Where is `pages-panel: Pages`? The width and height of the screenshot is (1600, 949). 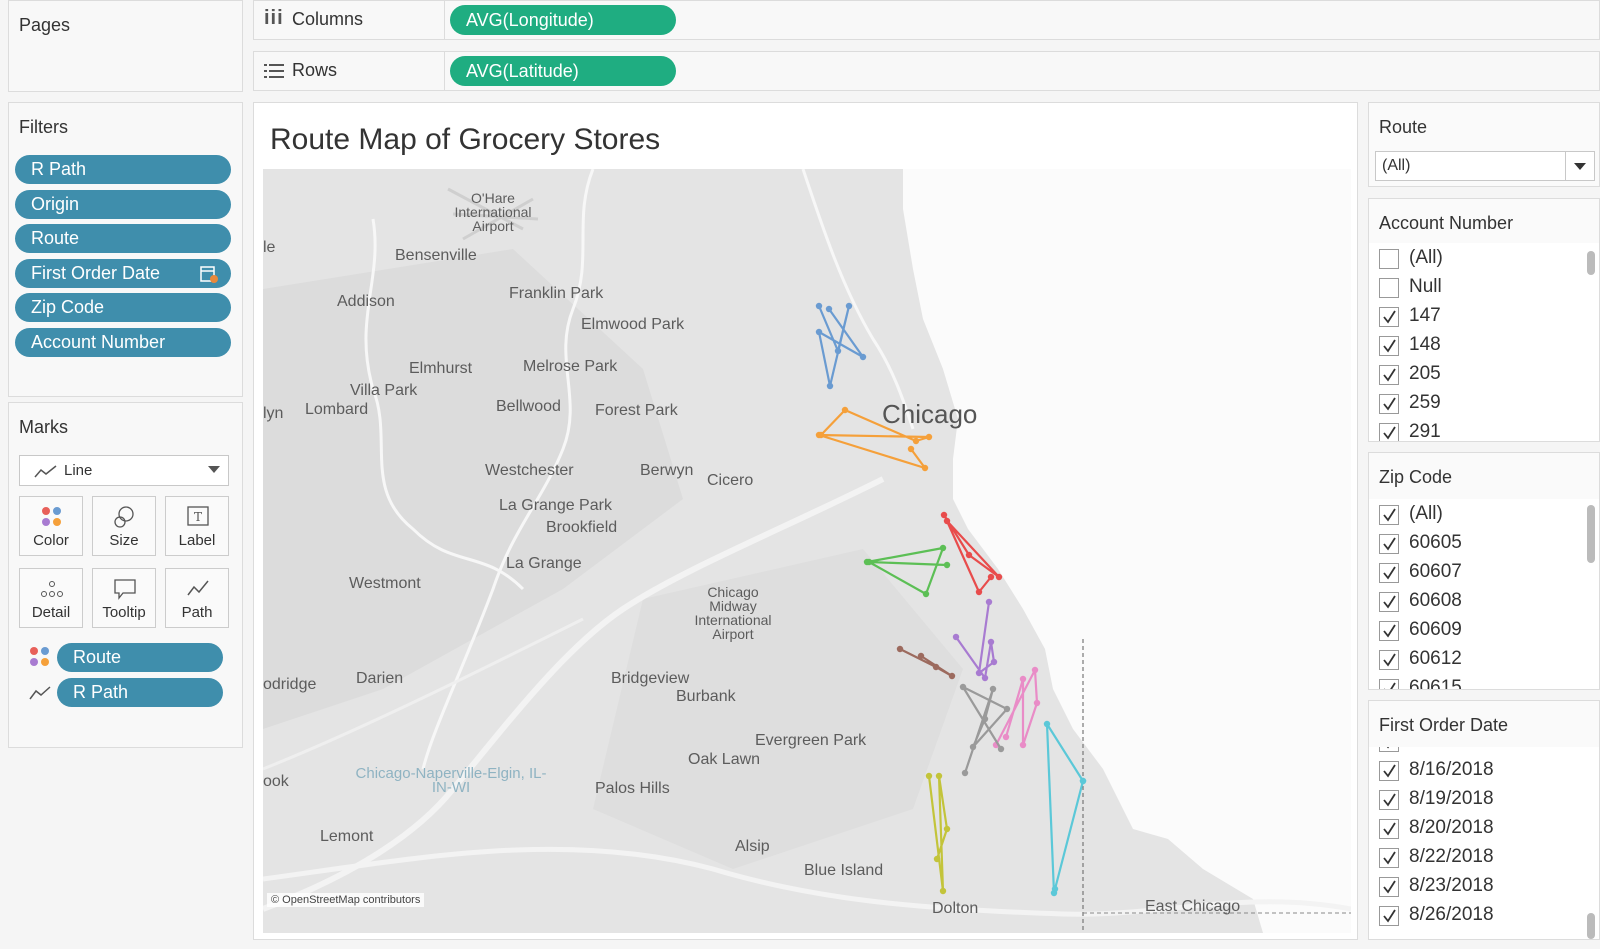
pages-panel: Pages is located at coordinates (125, 46).